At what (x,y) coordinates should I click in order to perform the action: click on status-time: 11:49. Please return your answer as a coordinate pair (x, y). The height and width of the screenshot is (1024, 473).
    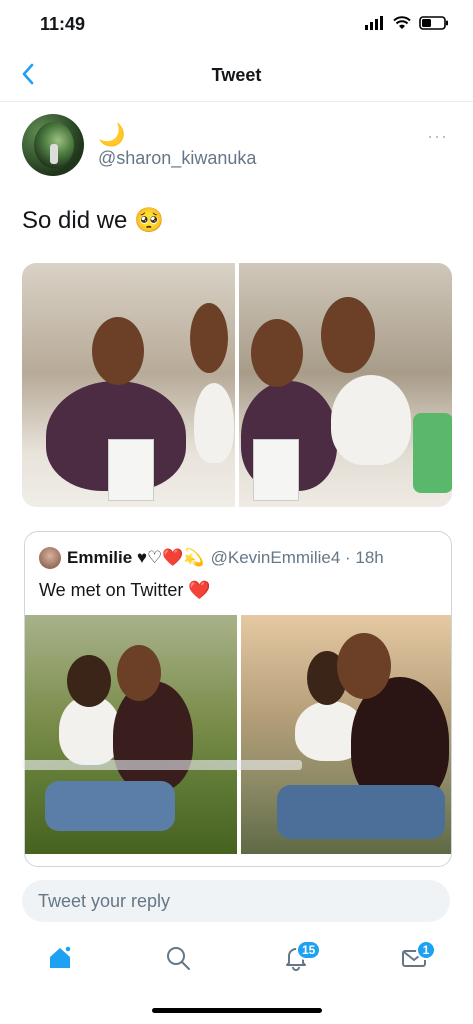
    Looking at the image, I should click on (63, 24).